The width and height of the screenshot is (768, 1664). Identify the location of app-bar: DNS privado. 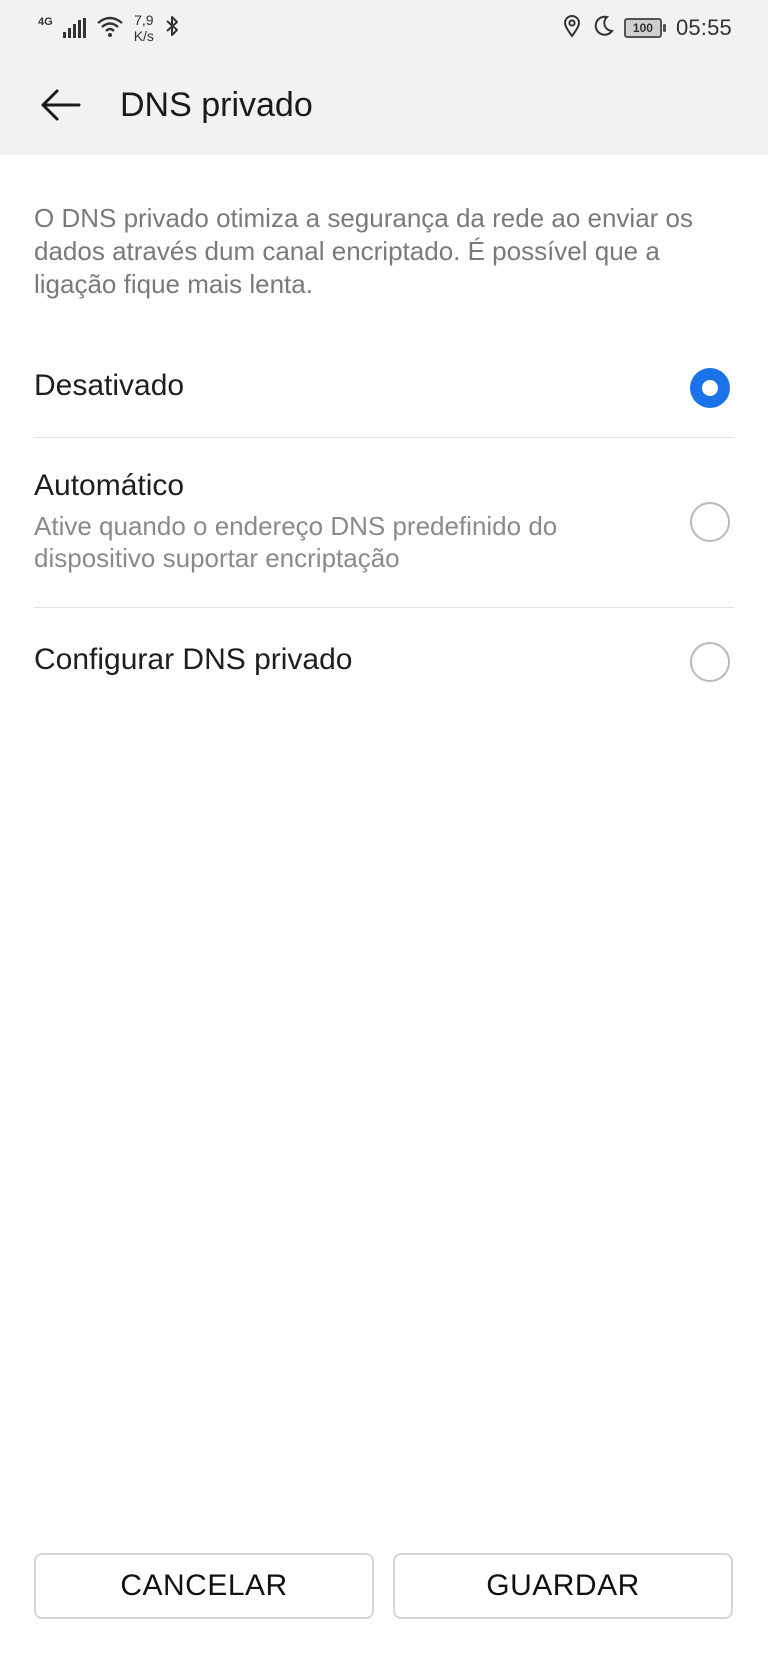
(384, 105).